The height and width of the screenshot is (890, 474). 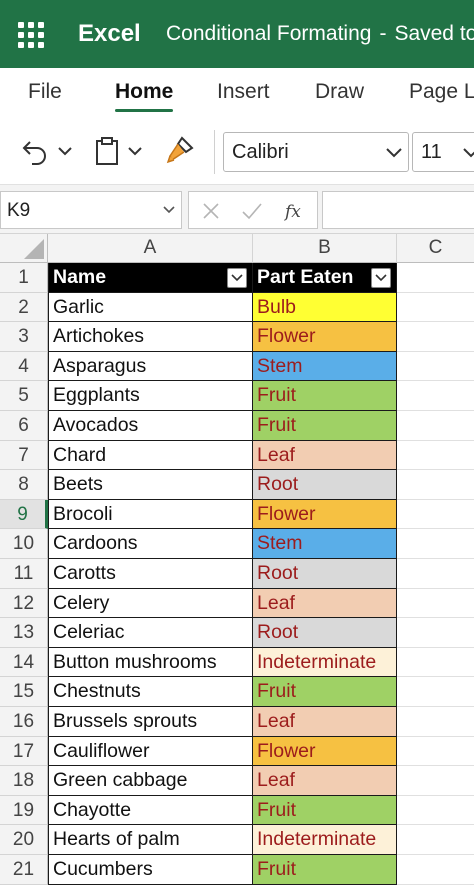 I want to click on name-cell: Carotts, so click(x=150, y=574).